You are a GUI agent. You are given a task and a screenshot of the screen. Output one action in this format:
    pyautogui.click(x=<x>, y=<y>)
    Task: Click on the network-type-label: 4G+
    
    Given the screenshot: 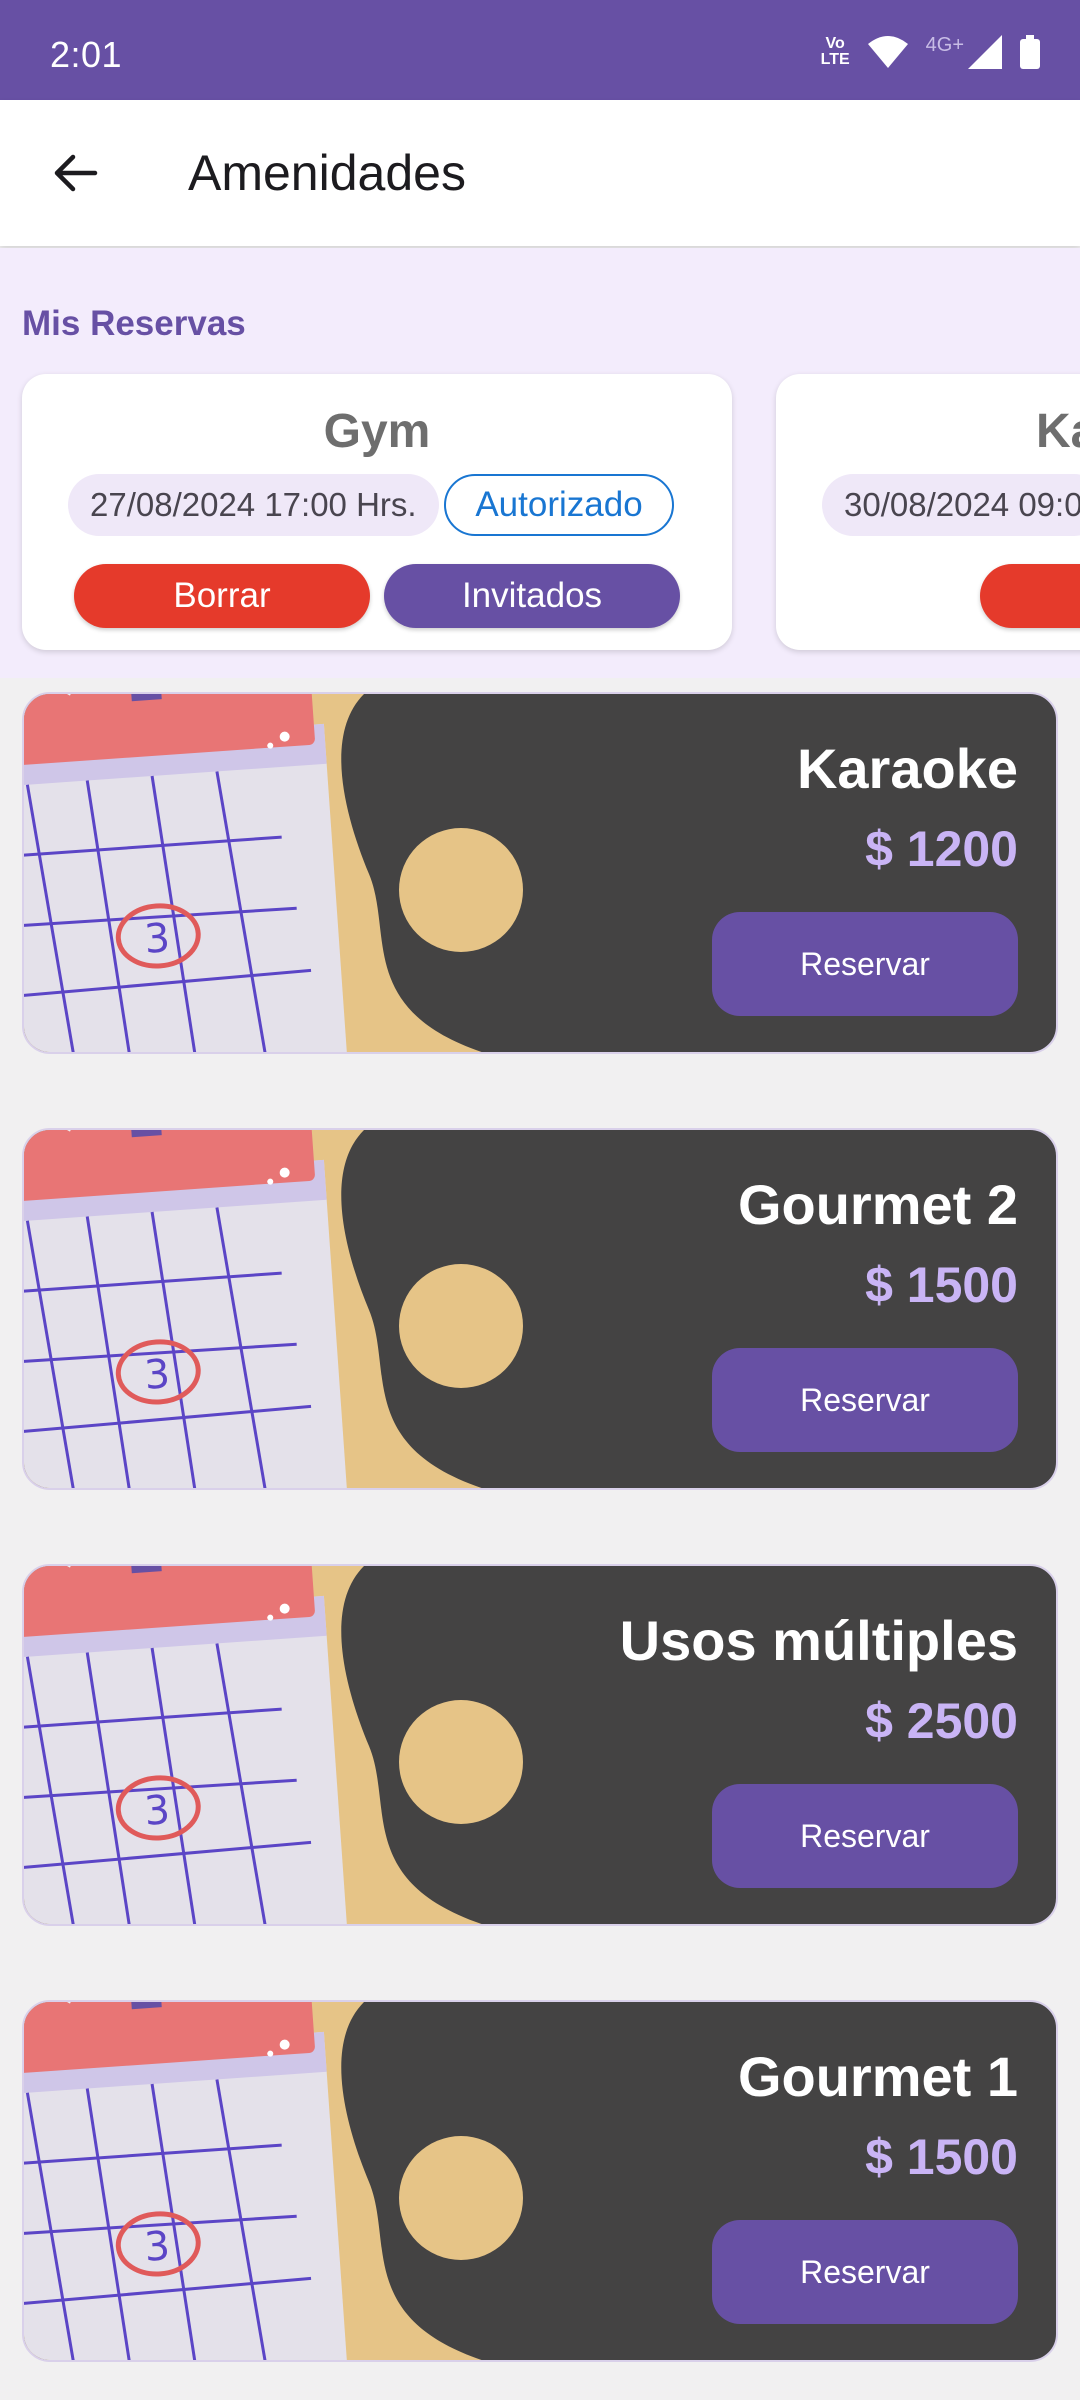 What is the action you would take?
    pyautogui.click(x=944, y=44)
    